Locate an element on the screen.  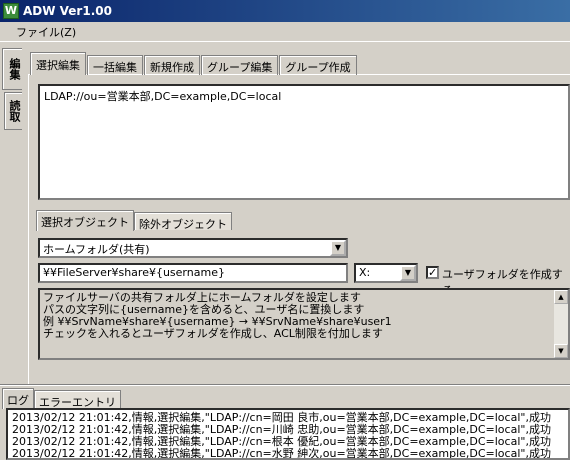
scroll-down-icon: ▼ is located at coordinates (561, 351).